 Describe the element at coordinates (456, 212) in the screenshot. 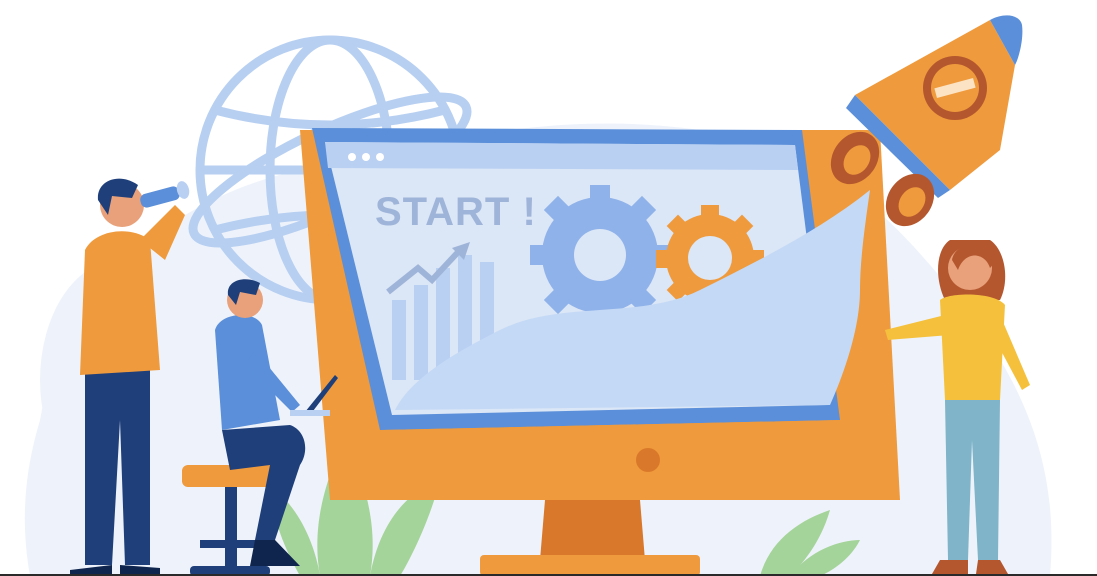

I see `start-text: START !` at that location.